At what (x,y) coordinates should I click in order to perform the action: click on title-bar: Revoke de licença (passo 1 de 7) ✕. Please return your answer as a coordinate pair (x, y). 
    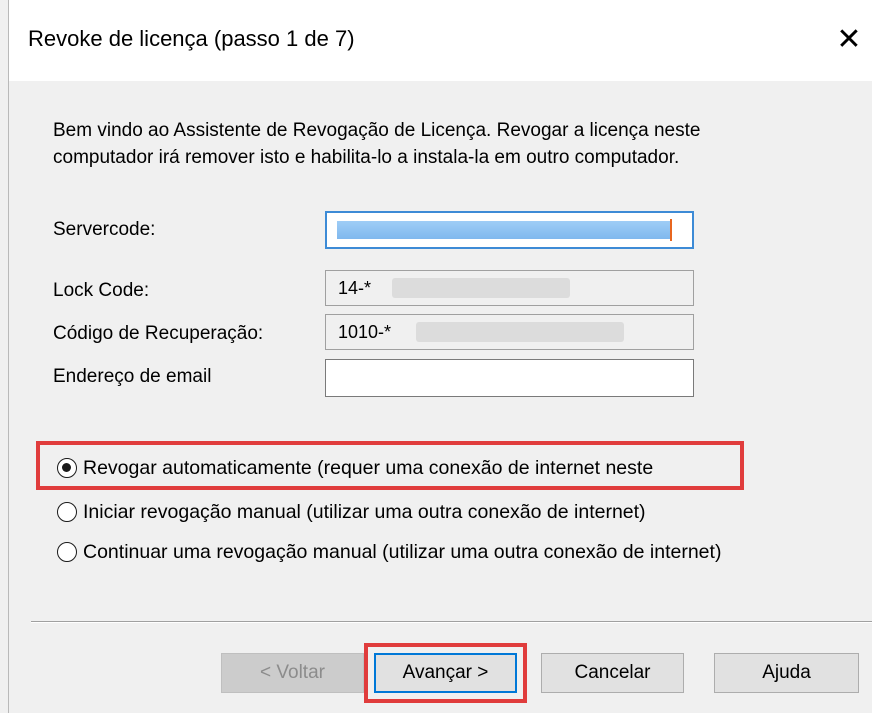
    Looking at the image, I should click on (440, 40).